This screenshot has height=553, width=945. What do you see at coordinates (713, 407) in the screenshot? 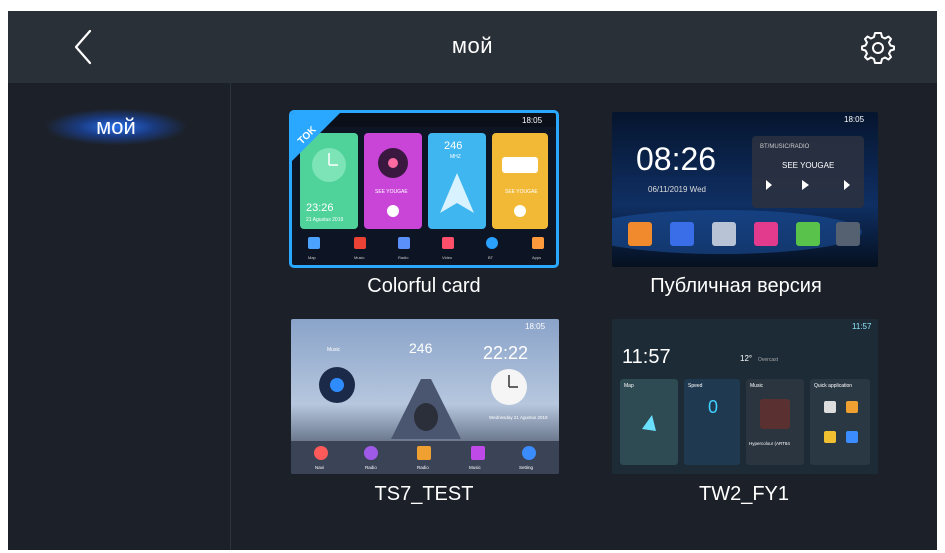
I see `preview-speed-value: 0` at bounding box center [713, 407].